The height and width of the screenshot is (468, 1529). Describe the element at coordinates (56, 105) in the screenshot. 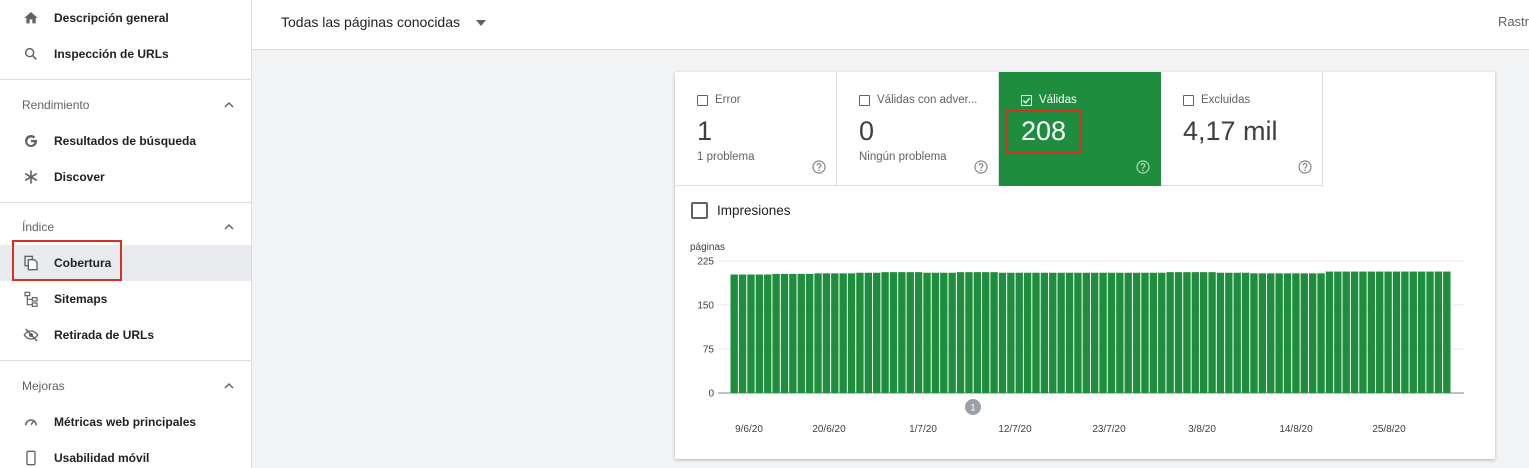

I see `section-title: Rendimiento` at that location.